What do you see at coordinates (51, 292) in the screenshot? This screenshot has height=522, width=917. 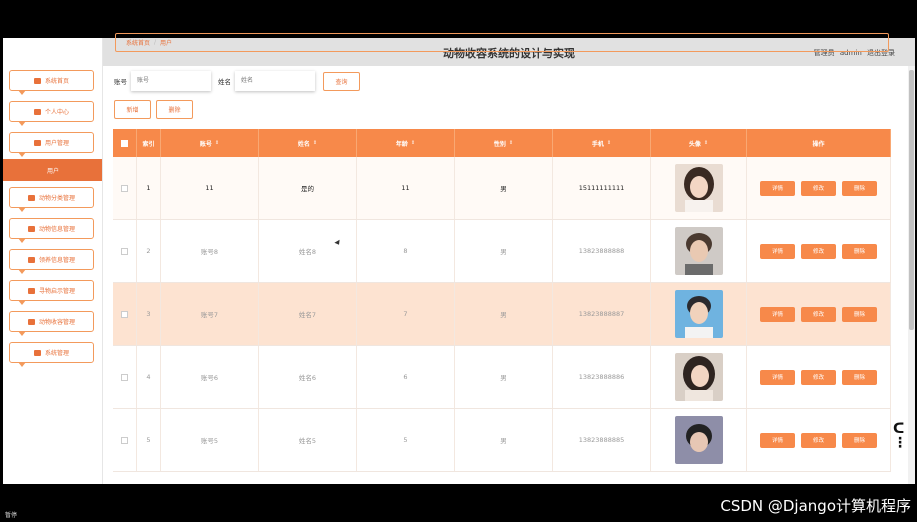 I see `sidebar-item-lost-found: 寻物启示管理` at bounding box center [51, 292].